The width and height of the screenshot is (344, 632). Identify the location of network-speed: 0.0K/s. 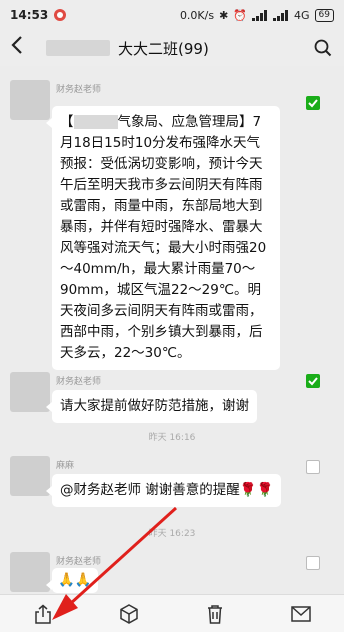
(197, 15).